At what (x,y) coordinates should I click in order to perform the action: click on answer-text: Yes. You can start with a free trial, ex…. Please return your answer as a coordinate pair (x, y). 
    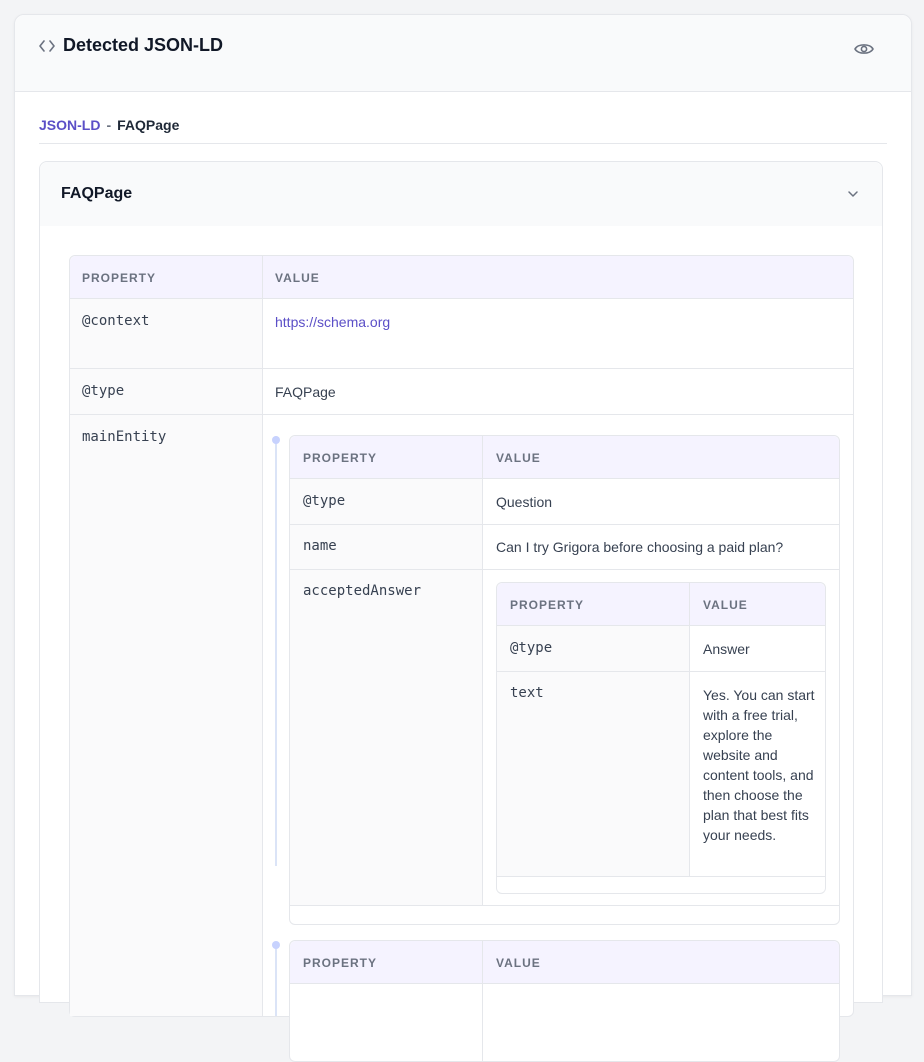
    Looking at the image, I should click on (759, 765).